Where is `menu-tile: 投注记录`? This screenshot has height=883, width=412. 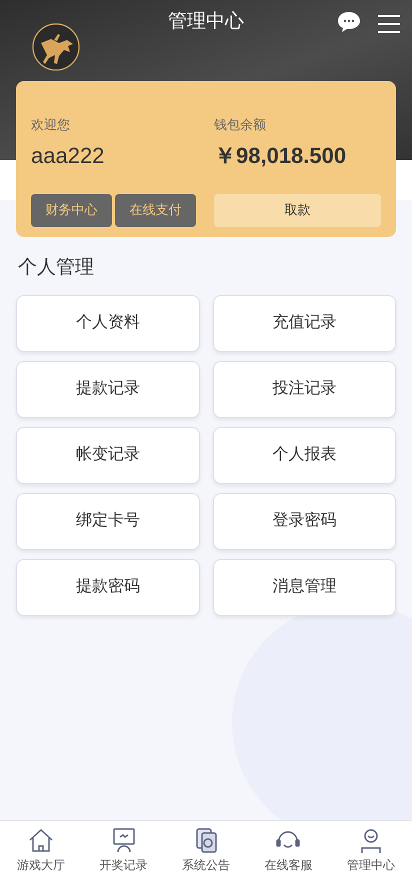
menu-tile: 投注记录 is located at coordinates (304, 389).